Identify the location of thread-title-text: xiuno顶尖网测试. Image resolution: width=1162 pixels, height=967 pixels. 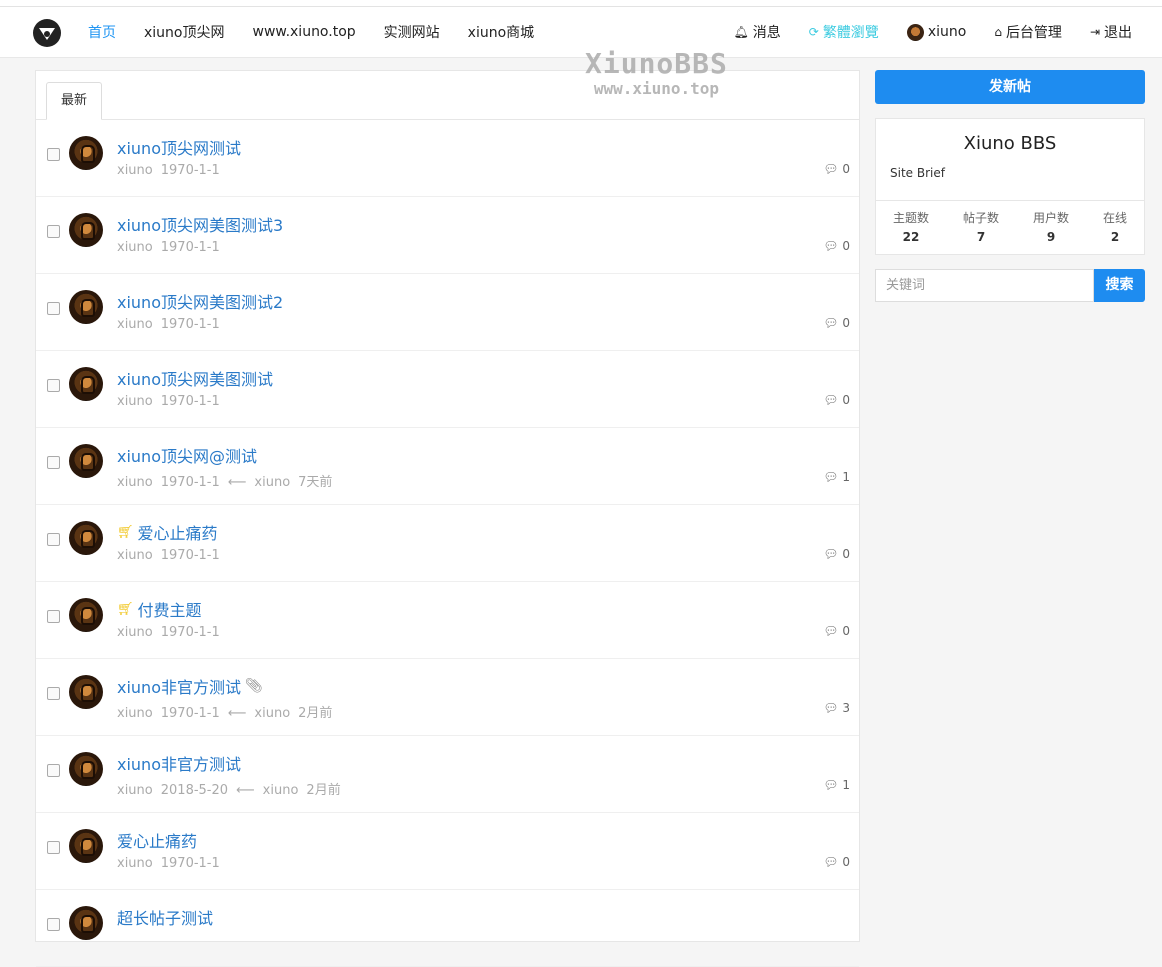
(179, 147).